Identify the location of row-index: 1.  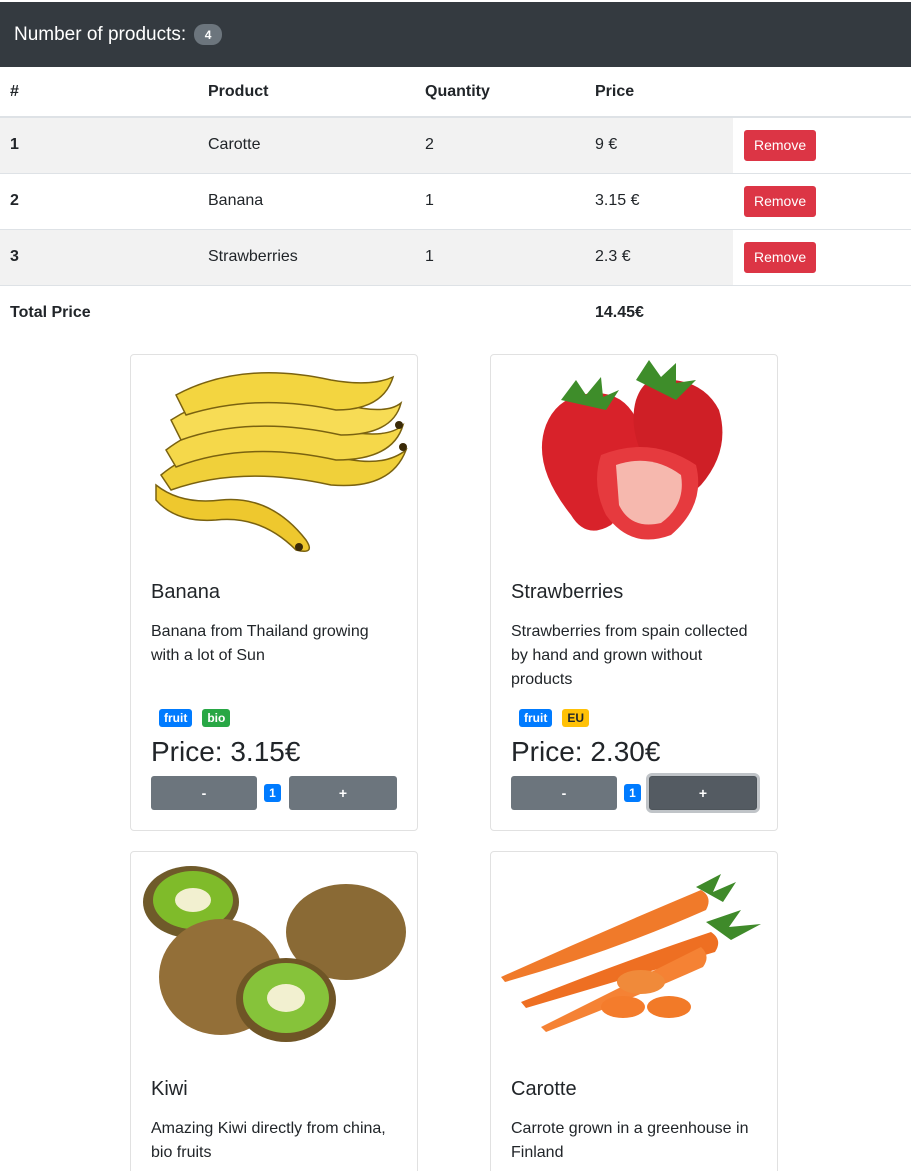
(98, 144).